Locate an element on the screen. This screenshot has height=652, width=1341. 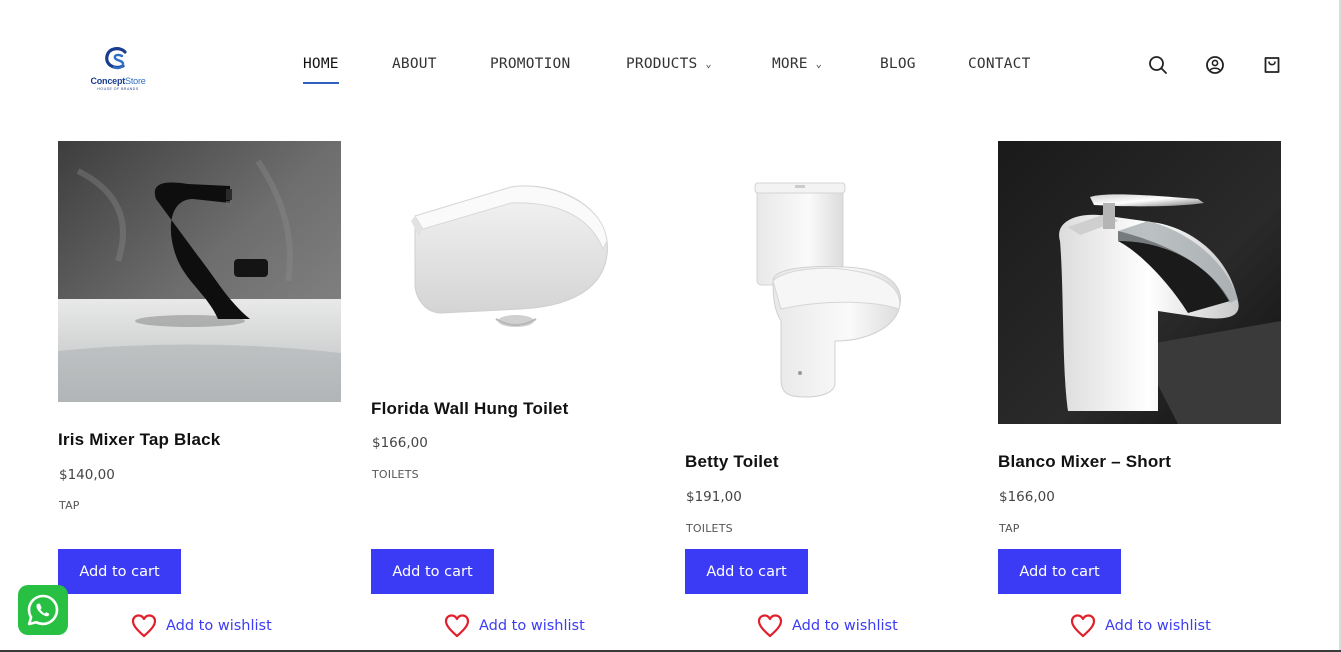
logo-mark-icon is located at coordinates (116, 58).